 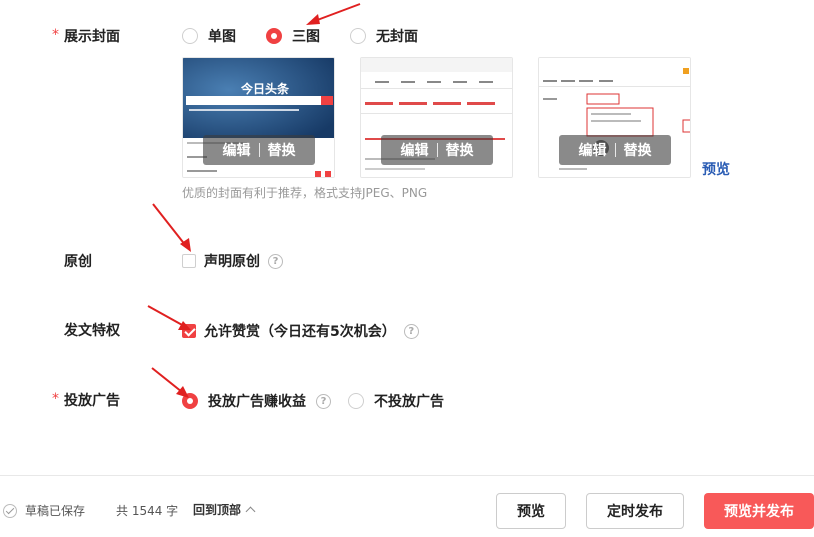 I want to click on draft-saved-status: 草稿已保存, so click(x=44, y=510).